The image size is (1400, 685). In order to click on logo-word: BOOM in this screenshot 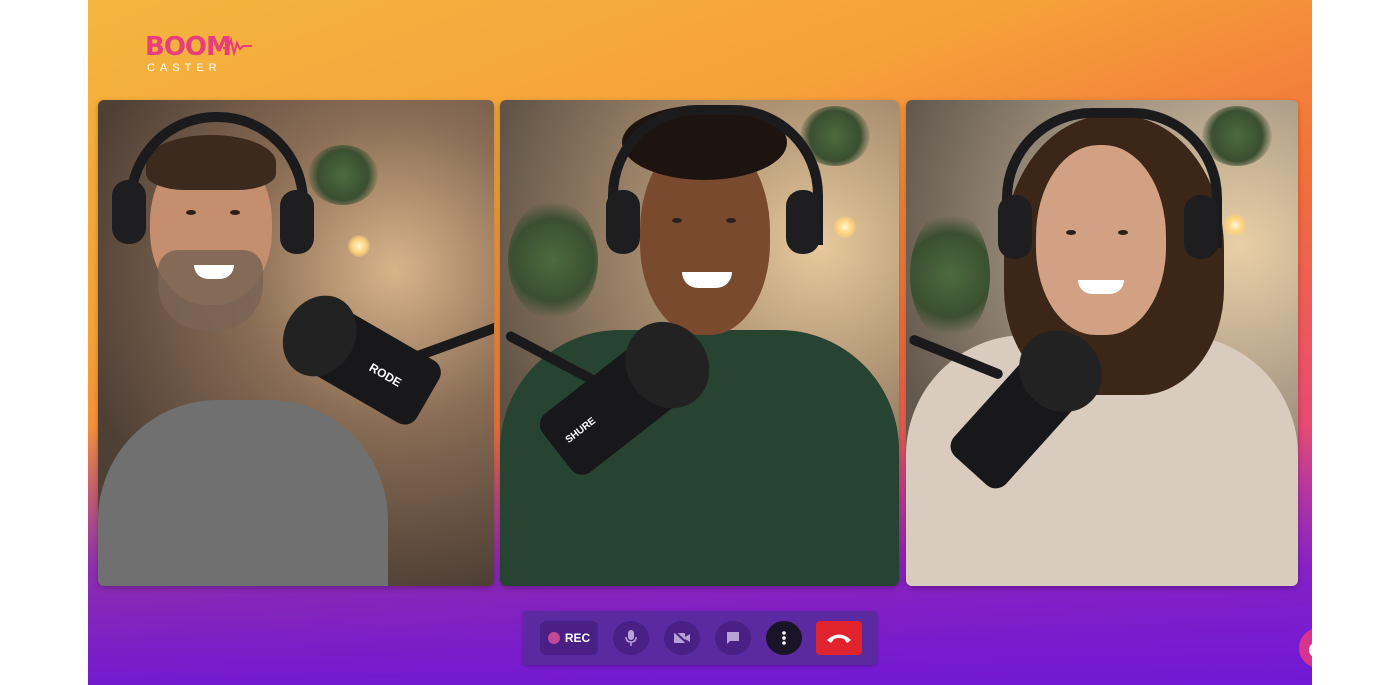, I will do `click(188, 47)`.